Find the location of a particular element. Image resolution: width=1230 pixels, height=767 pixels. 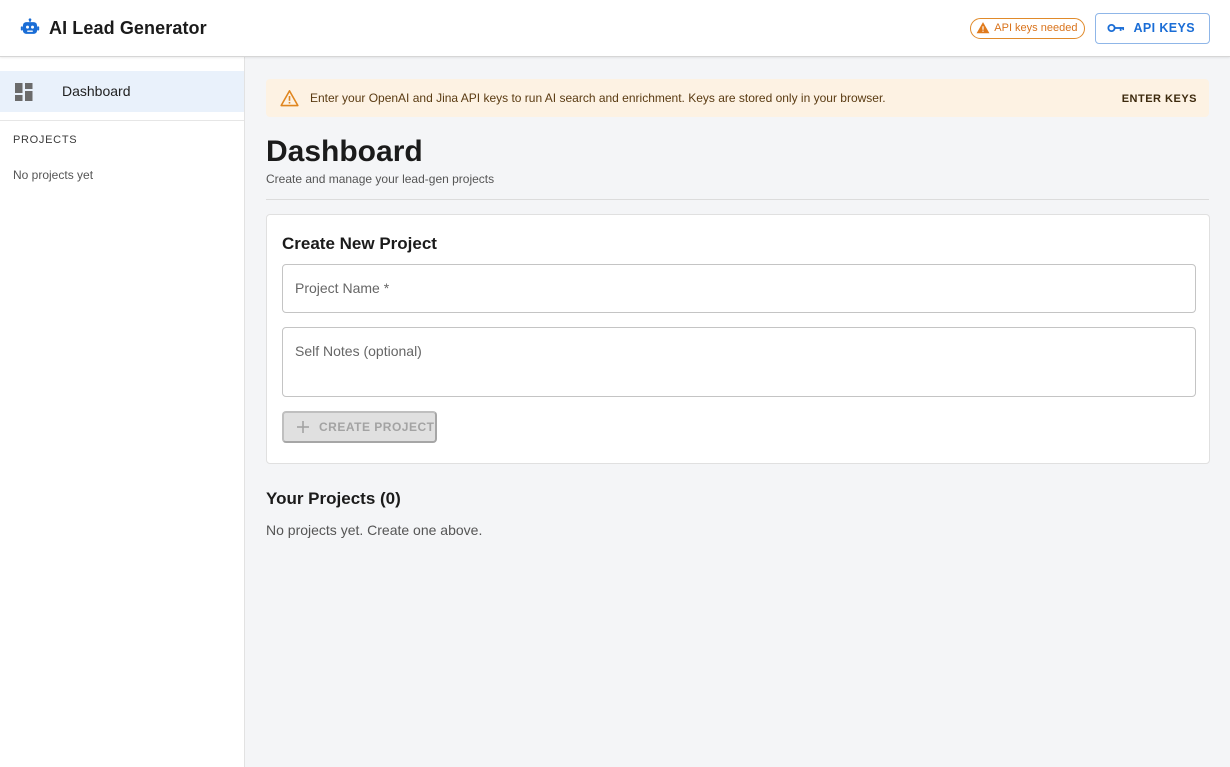

app-title: AI Lead Generator is located at coordinates (128, 27).